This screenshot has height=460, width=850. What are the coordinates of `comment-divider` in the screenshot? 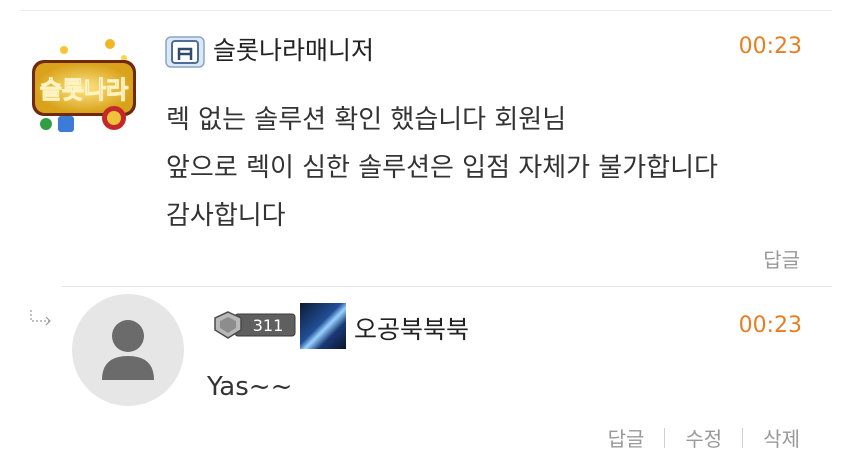 It's located at (447, 286).